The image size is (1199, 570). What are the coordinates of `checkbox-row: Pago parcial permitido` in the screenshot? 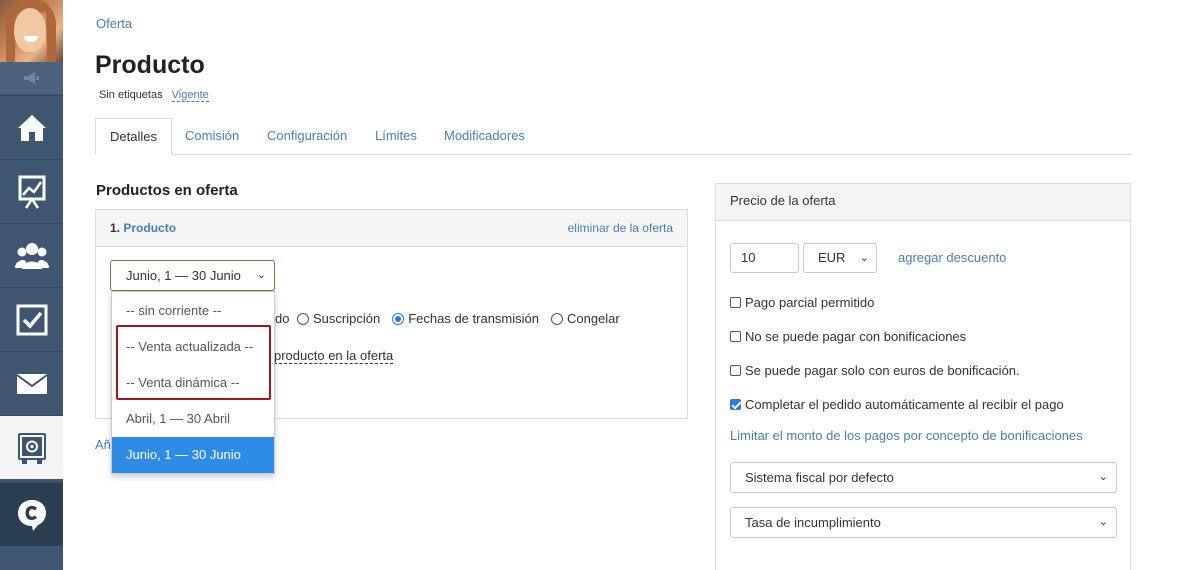 It's located at (802, 302).